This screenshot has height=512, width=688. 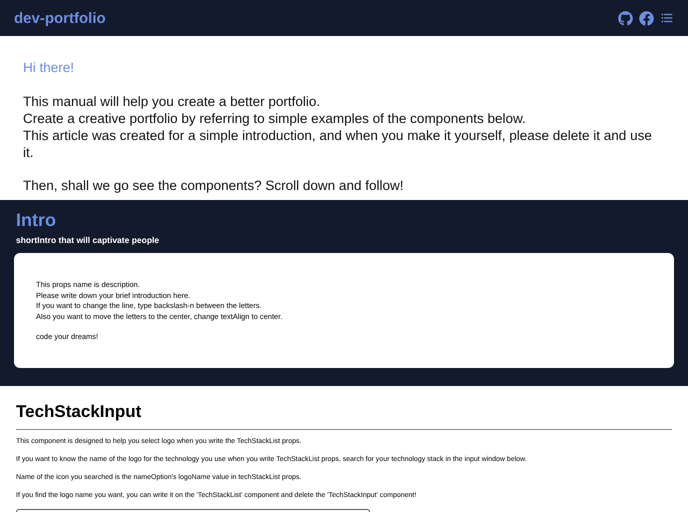 I want to click on section-title: TechStackInput, so click(x=344, y=416).